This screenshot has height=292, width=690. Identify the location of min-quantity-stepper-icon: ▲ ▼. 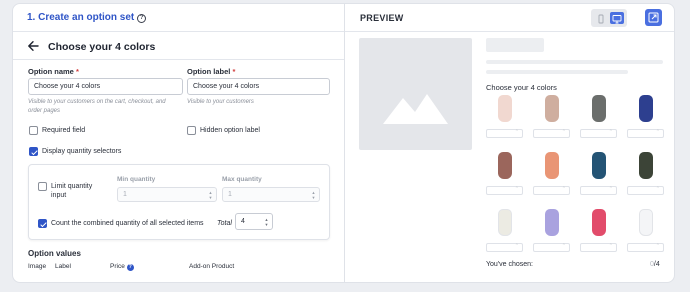
(210, 195).